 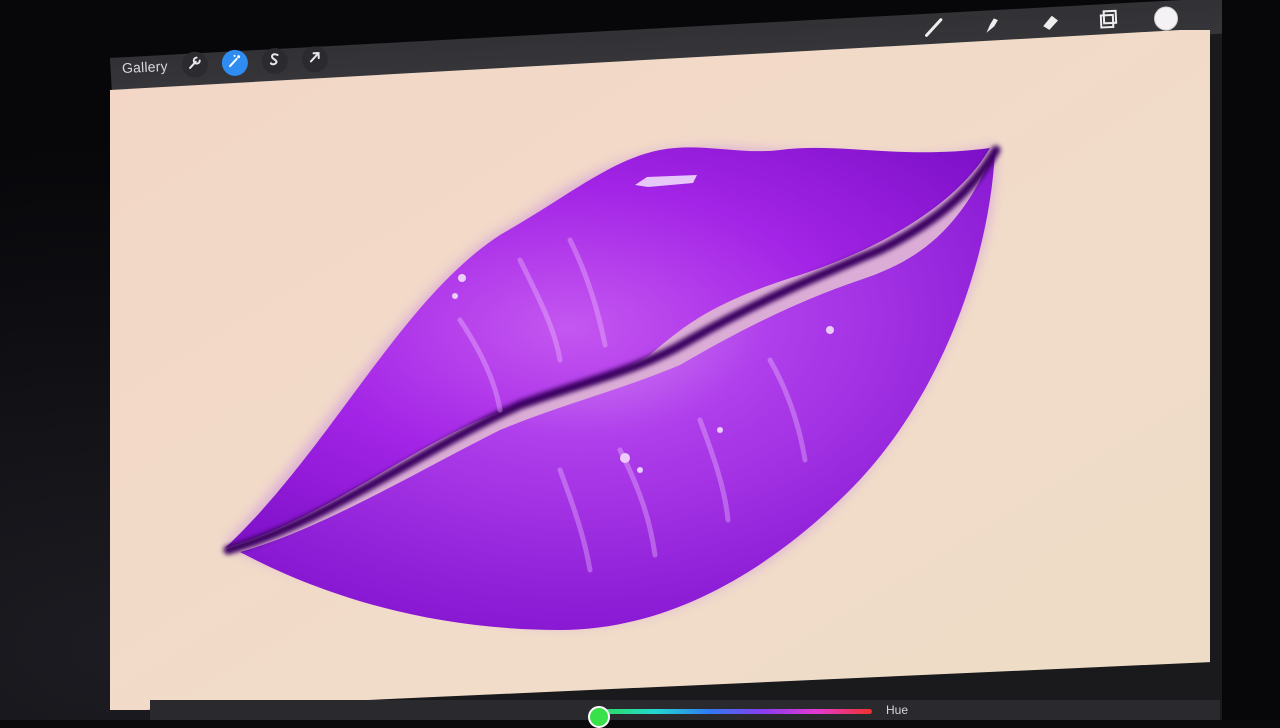 I want to click on selection-button, so click(x=275, y=61).